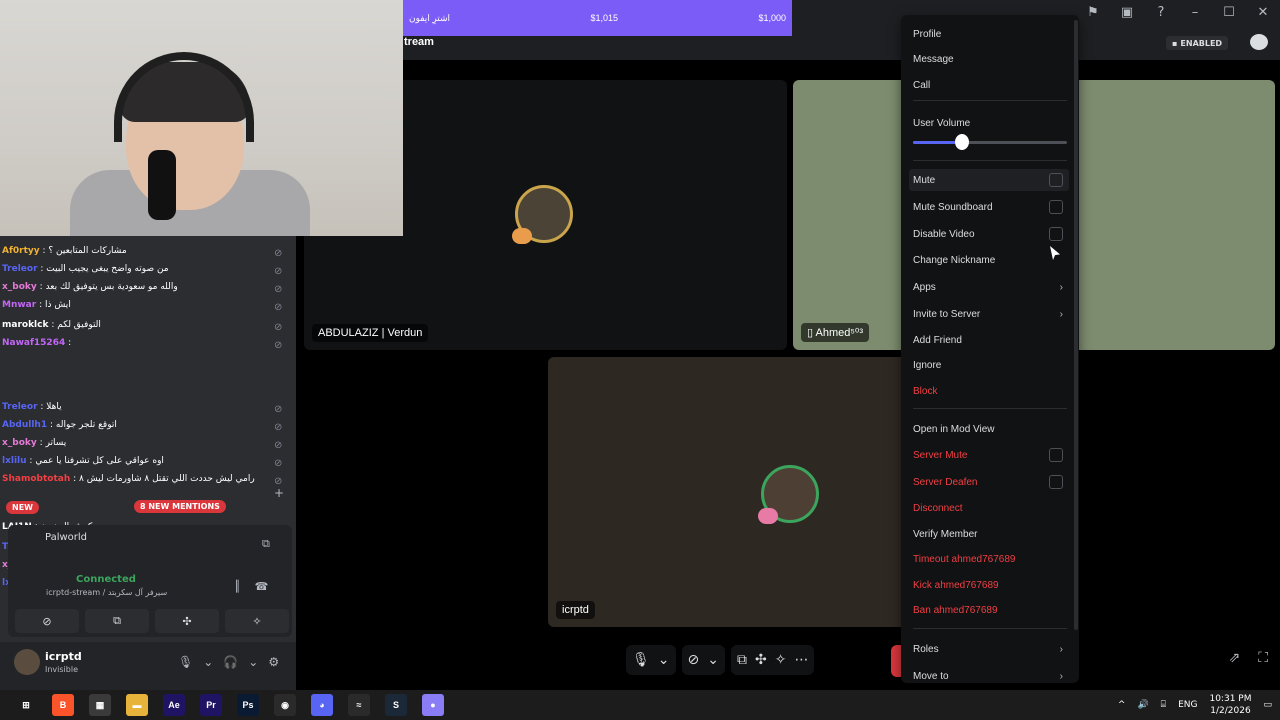 This screenshot has width=1280, height=720. What do you see at coordinates (761, 660) in the screenshot?
I see `activities-icon: ✣` at bounding box center [761, 660].